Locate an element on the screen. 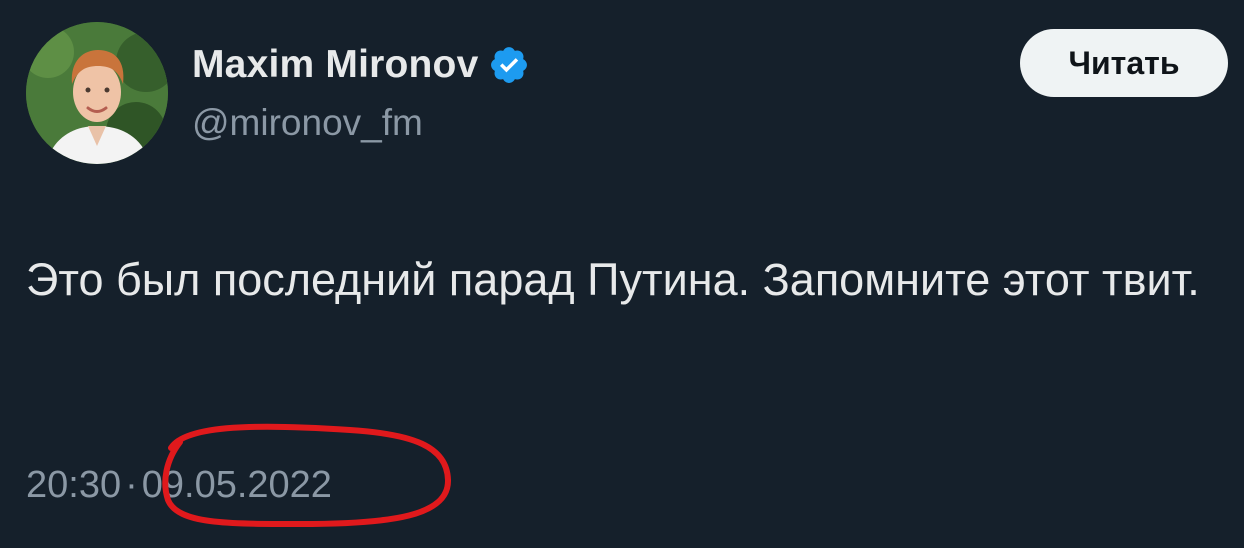 Image resolution: width=1244 pixels, height=548 pixels. tweet-timestamp: 20:30 · 09.05.2022 is located at coordinates (179, 485).